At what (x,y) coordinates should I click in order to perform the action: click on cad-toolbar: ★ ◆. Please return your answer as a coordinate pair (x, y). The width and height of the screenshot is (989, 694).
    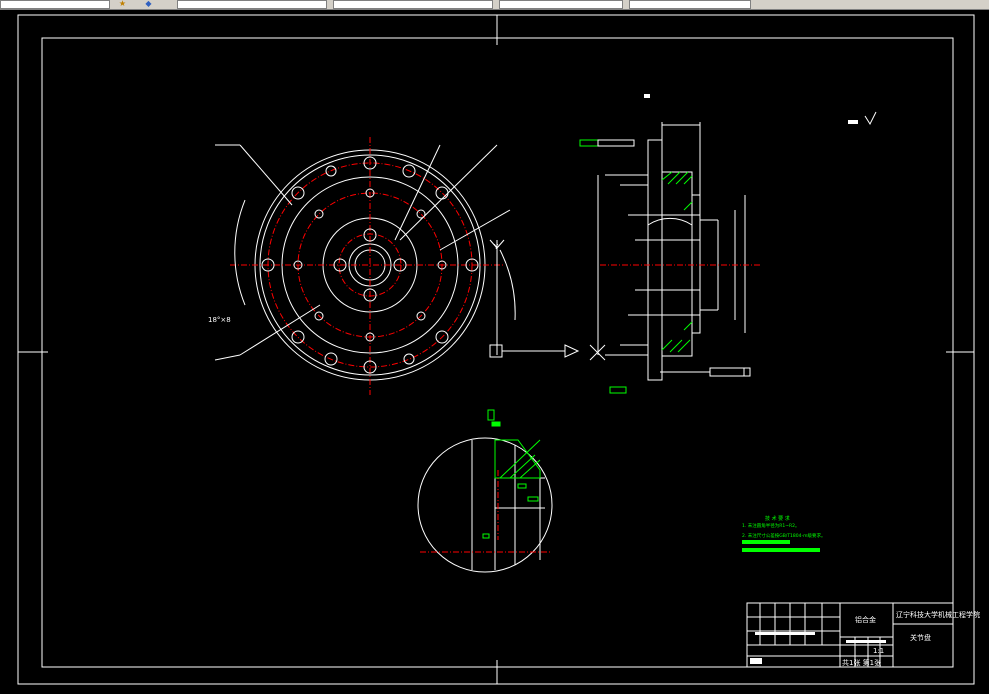
    Looking at the image, I should click on (494, 5).